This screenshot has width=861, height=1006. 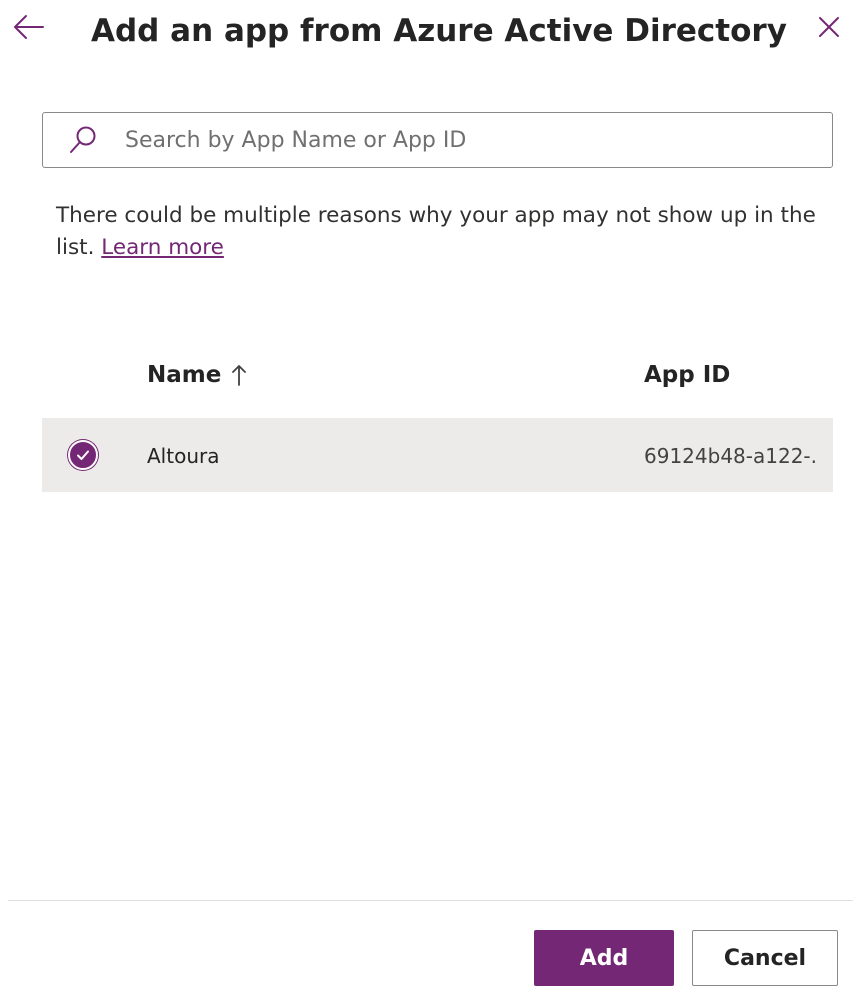 I want to click on panel-title: Add an app from Azure Active Directory, so click(x=439, y=31).